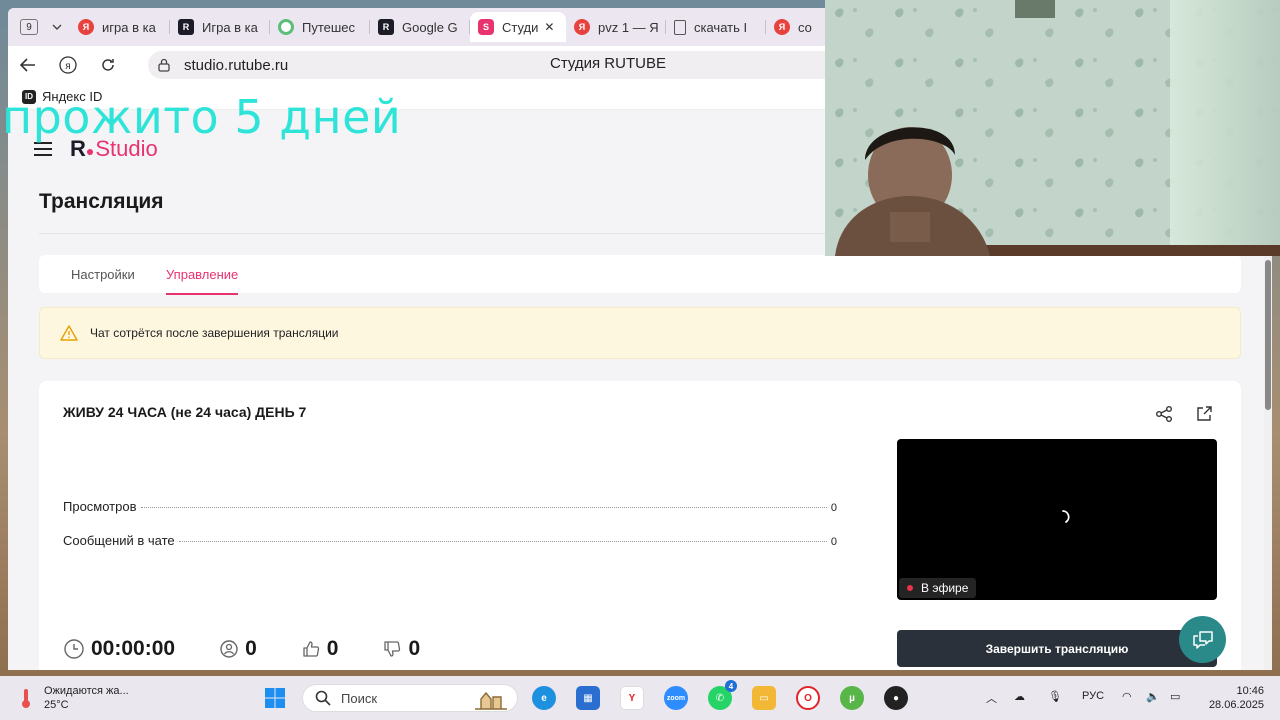 The height and width of the screenshot is (720, 1280). Describe the element at coordinates (103, 274) in the screenshot. I see `tab-settings: Настройки` at that location.